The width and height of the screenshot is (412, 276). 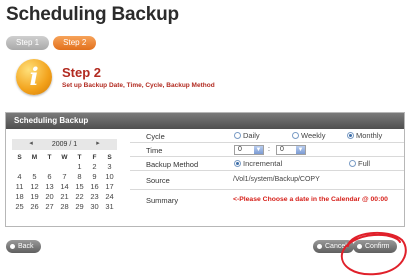 What do you see at coordinates (359, 246) in the screenshot?
I see `confirm-icon` at bounding box center [359, 246].